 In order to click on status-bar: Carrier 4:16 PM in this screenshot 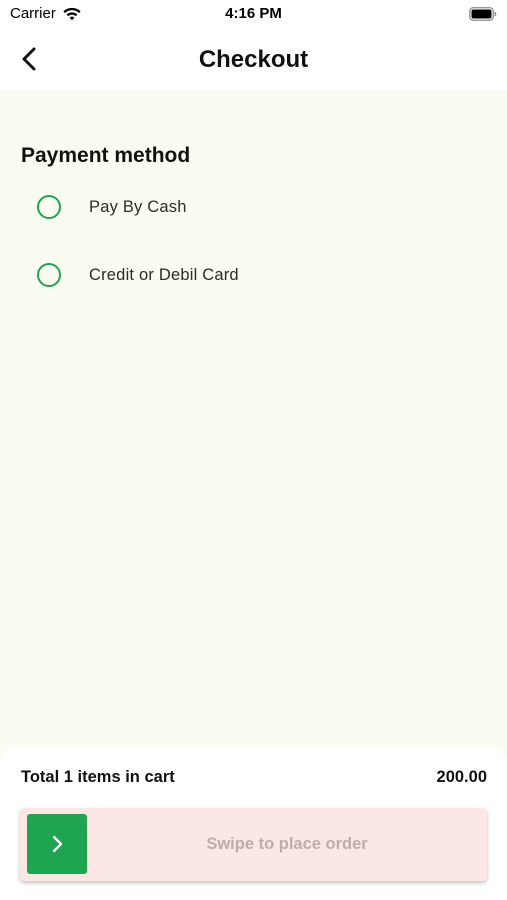, I will do `click(253, 15)`.